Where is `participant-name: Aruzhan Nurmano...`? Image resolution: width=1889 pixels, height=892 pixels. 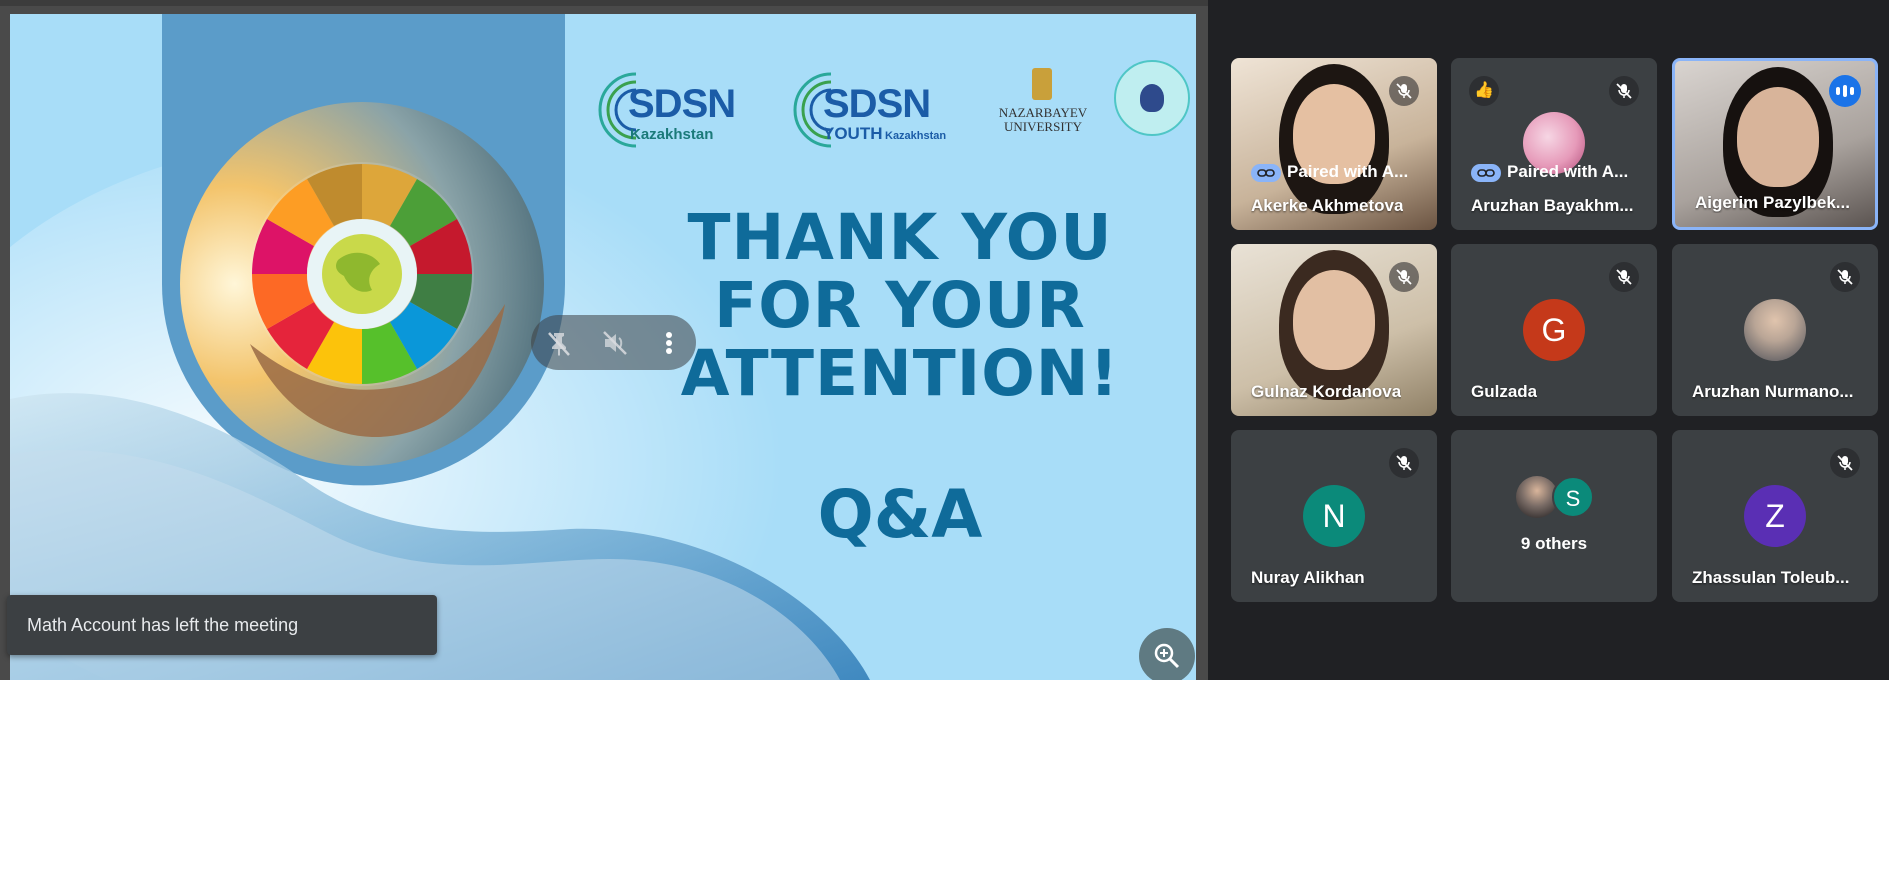
participant-name: Aruzhan Nurmano... is located at coordinates (1773, 391).